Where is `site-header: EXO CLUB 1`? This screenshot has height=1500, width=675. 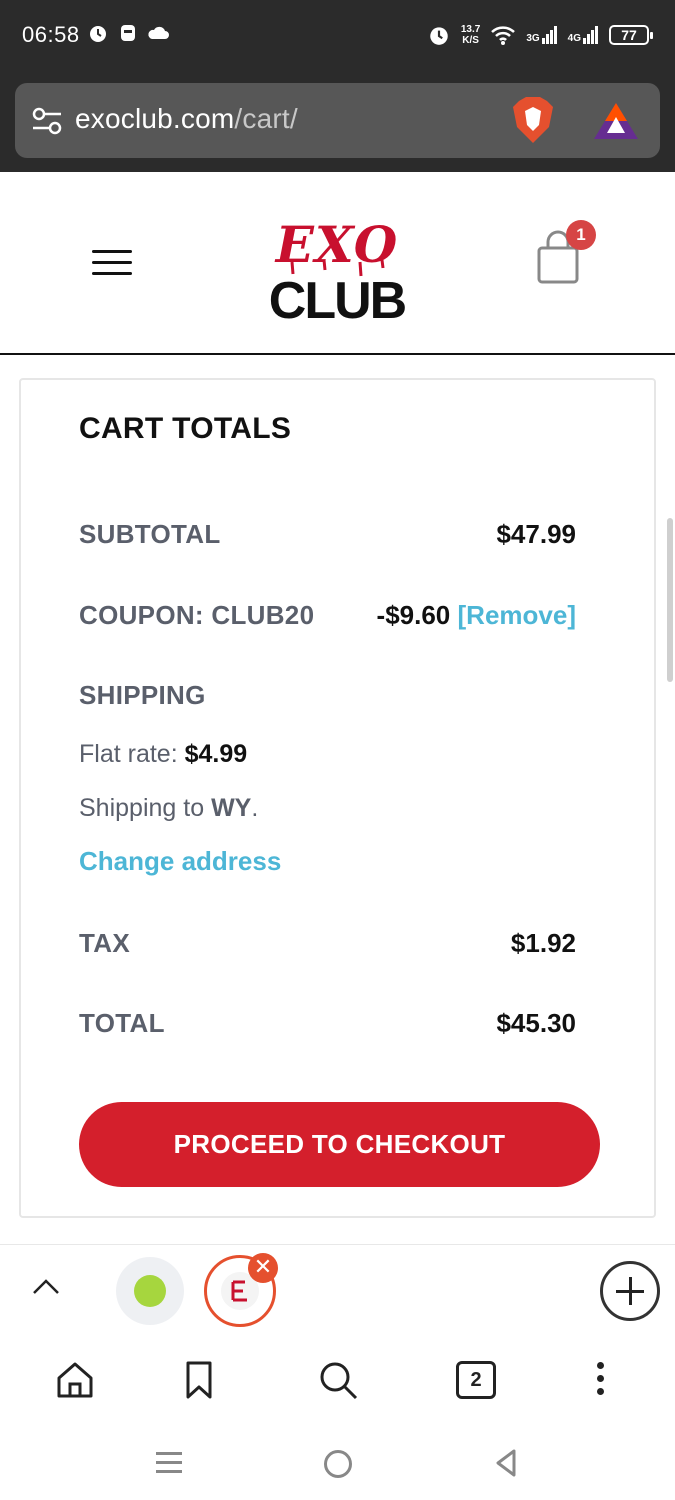 site-header: EXO CLUB 1 is located at coordinates (337, 263).